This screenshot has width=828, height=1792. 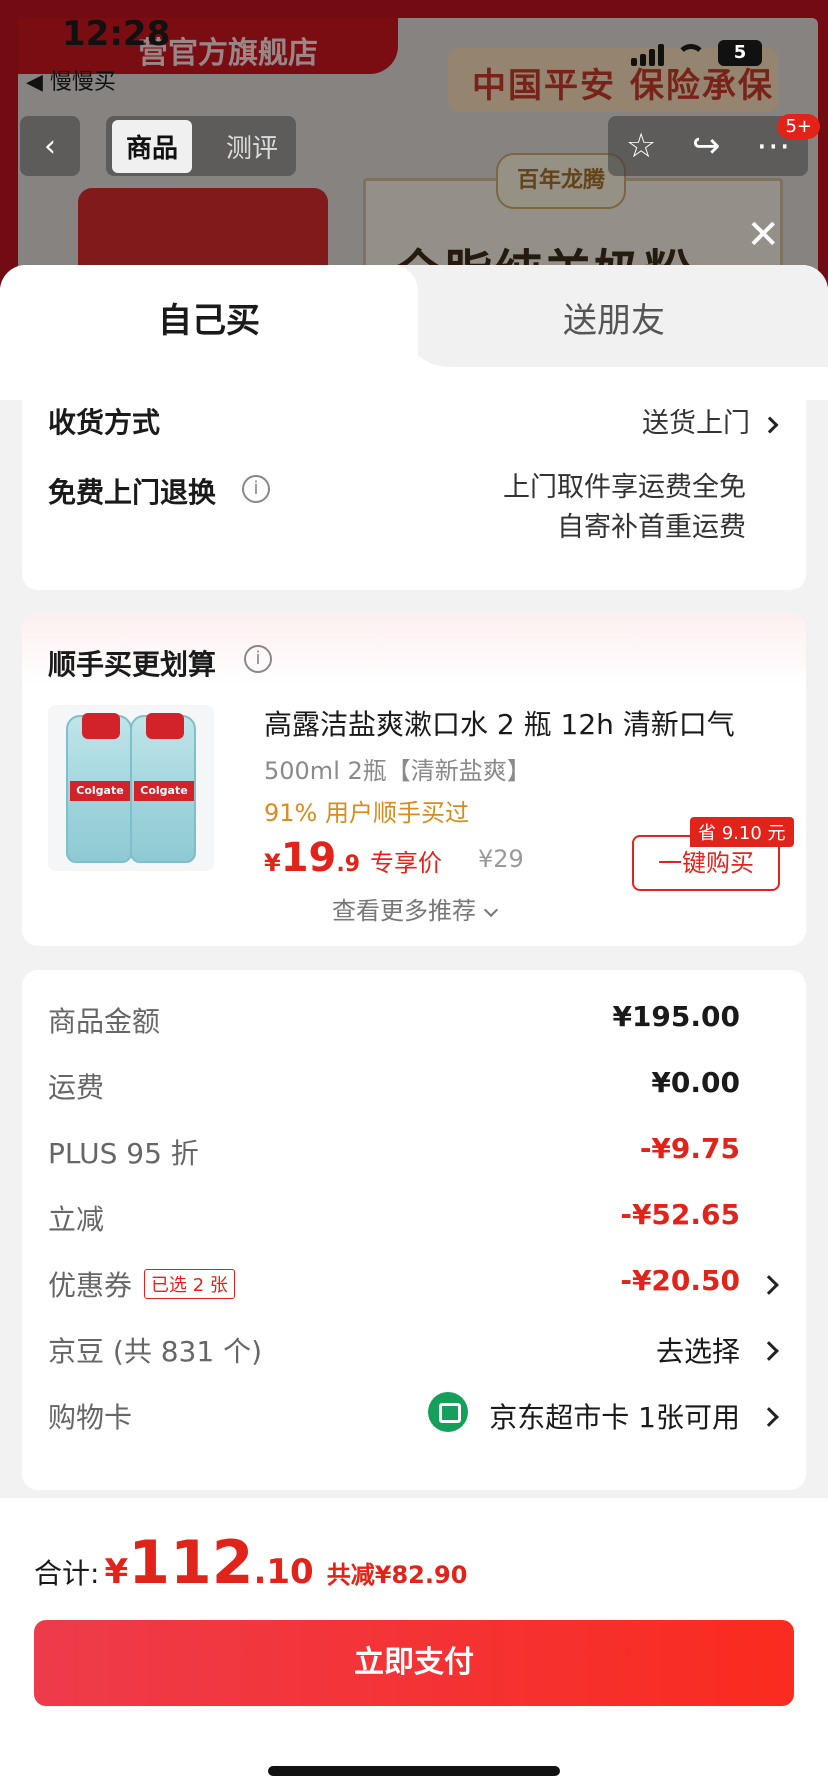 I want to click on message-badge: 5+, so click(x=798, y=126).